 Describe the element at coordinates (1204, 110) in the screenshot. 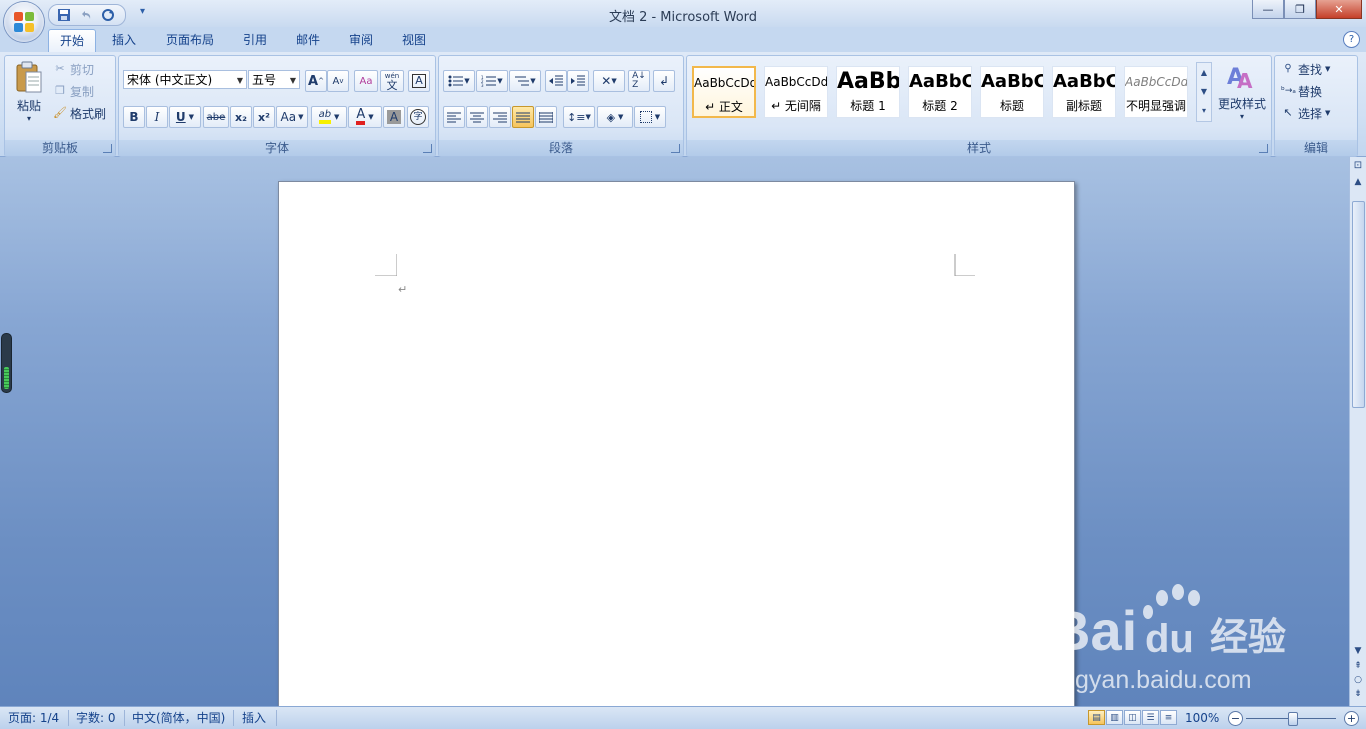

I see `more-icon: ▾` at that location.